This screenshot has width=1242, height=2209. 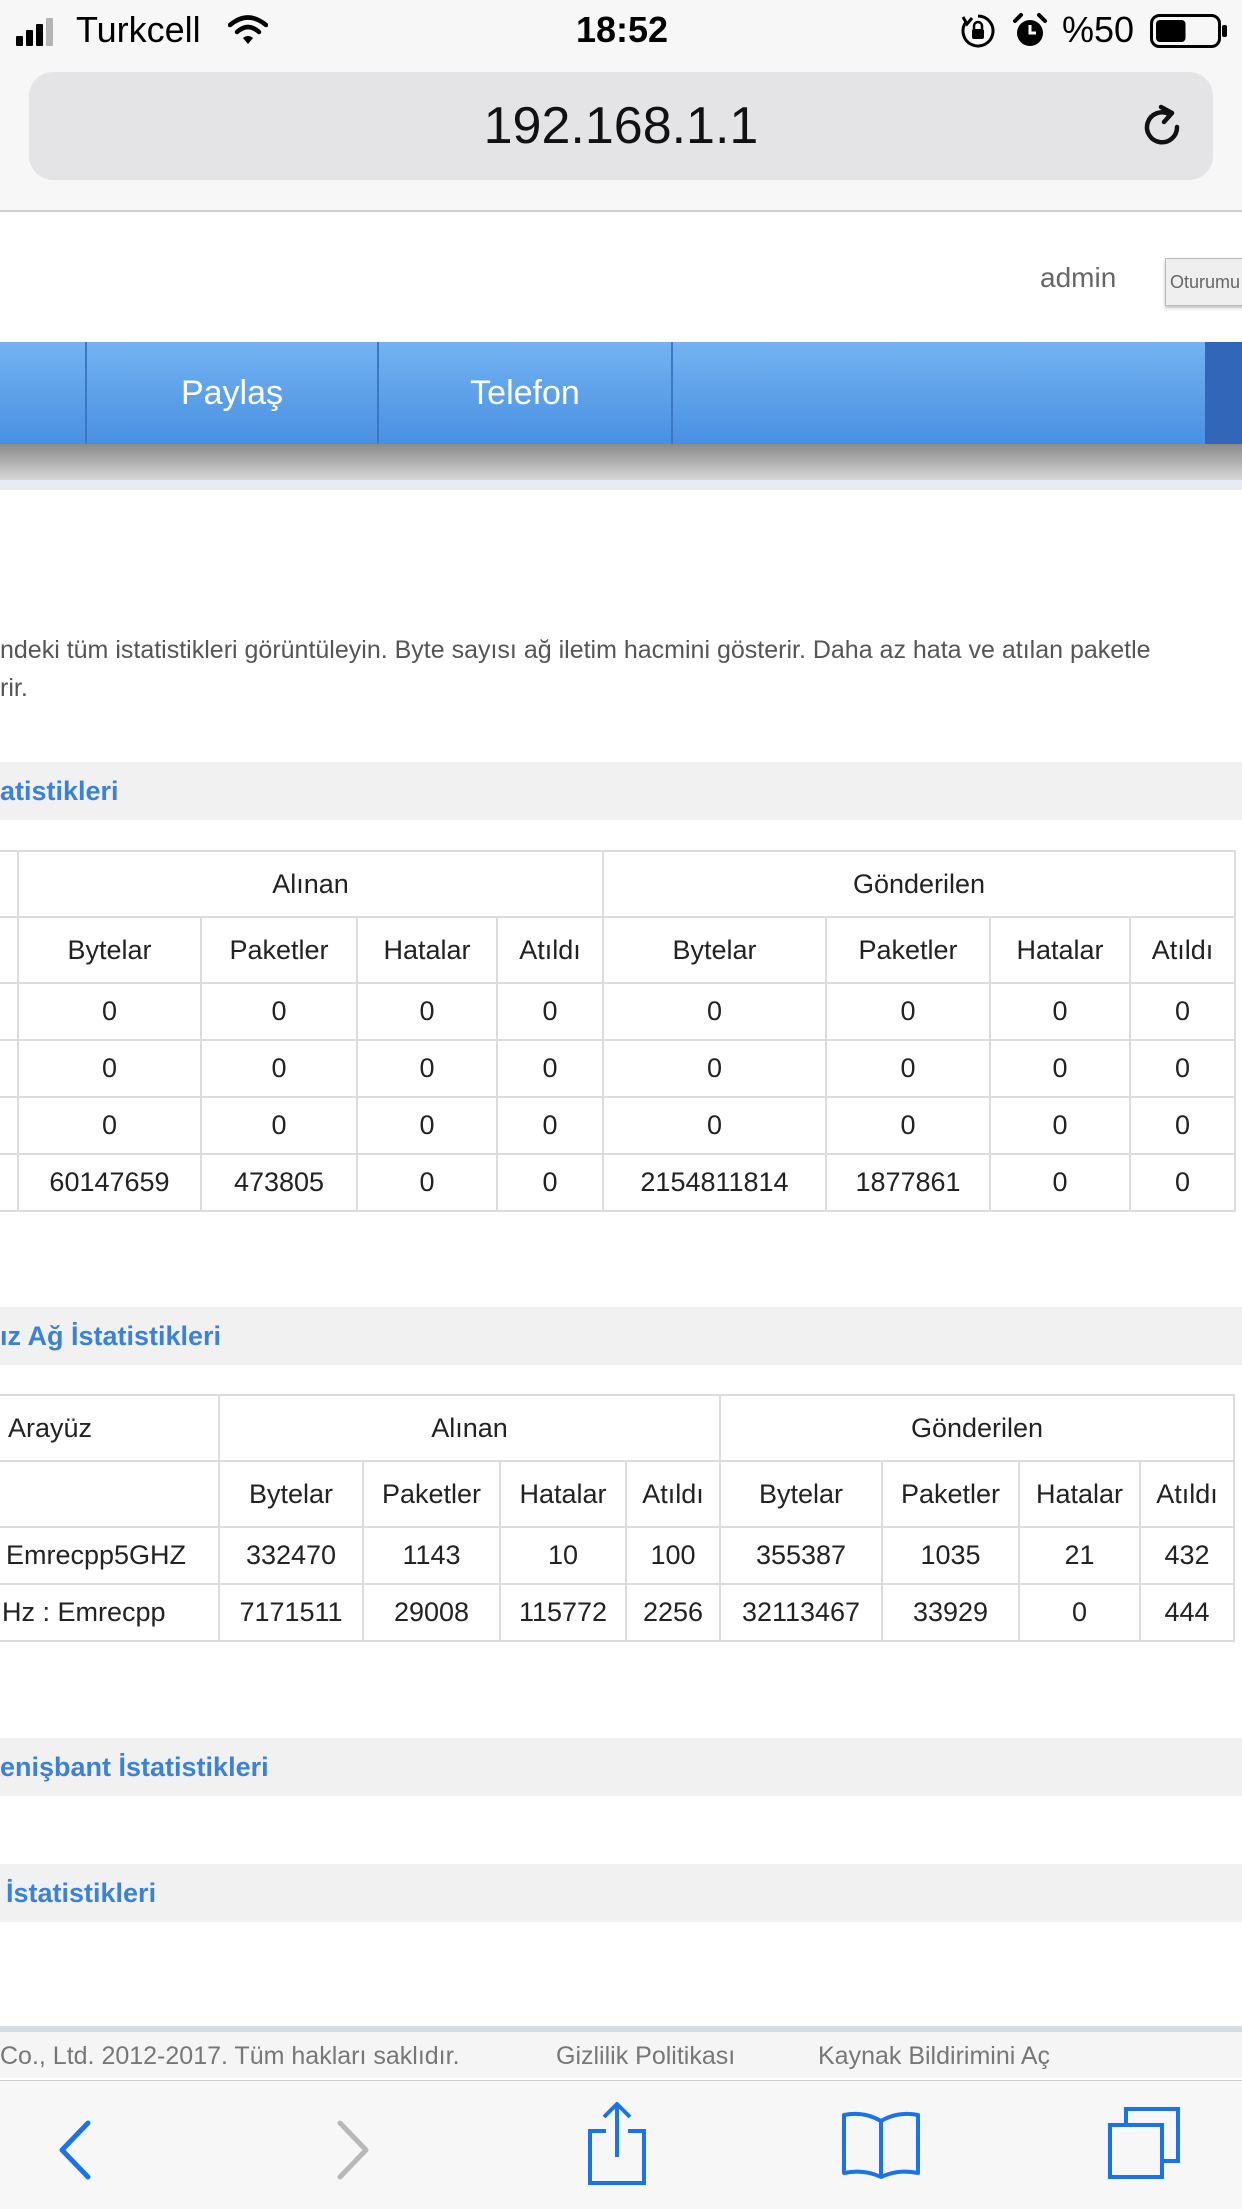 What do you see at coordinates (59, 791) in the screenshot?
I see `section-title-lan: atistikleri` at bounding box center [59, 791].